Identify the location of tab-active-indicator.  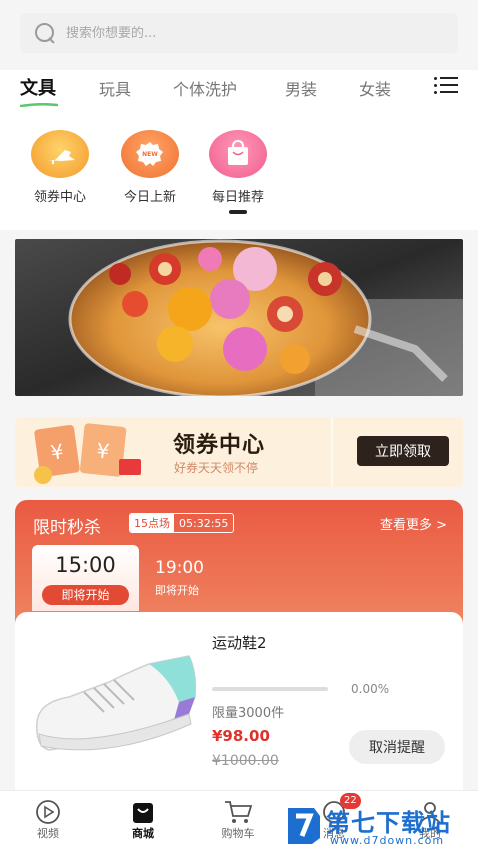
(39, 105).